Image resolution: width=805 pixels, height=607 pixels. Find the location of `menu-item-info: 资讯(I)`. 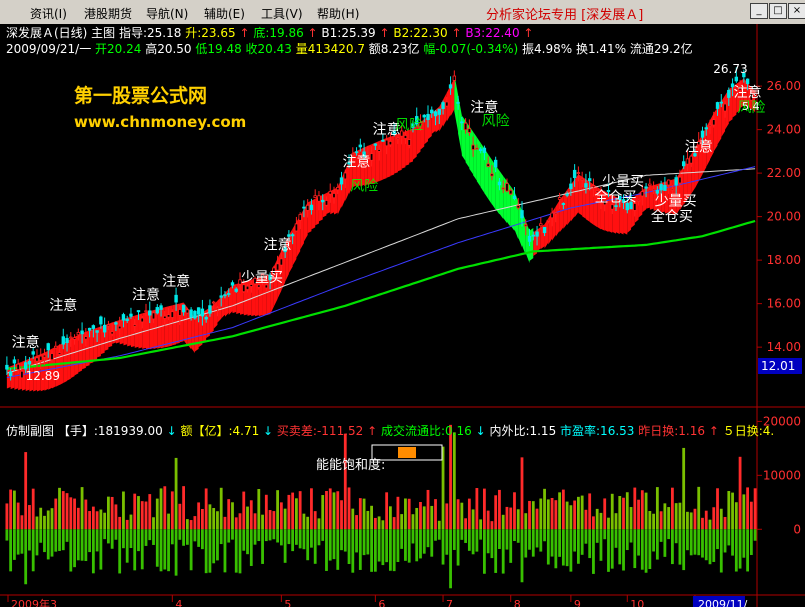

menu-item-info: 资讯(I) is located at coordinates (48, 13).